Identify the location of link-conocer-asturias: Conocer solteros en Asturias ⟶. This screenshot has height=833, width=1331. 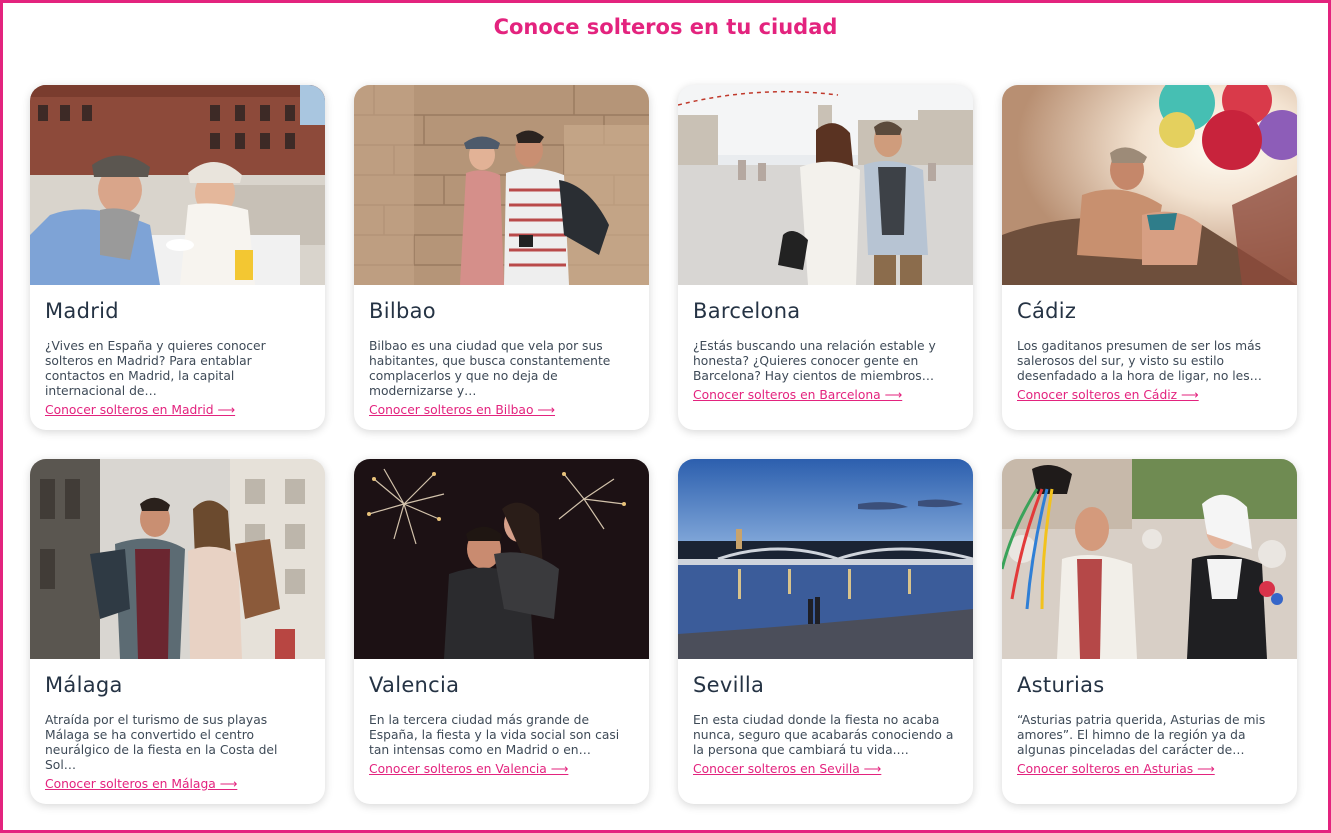
(1116, 769).